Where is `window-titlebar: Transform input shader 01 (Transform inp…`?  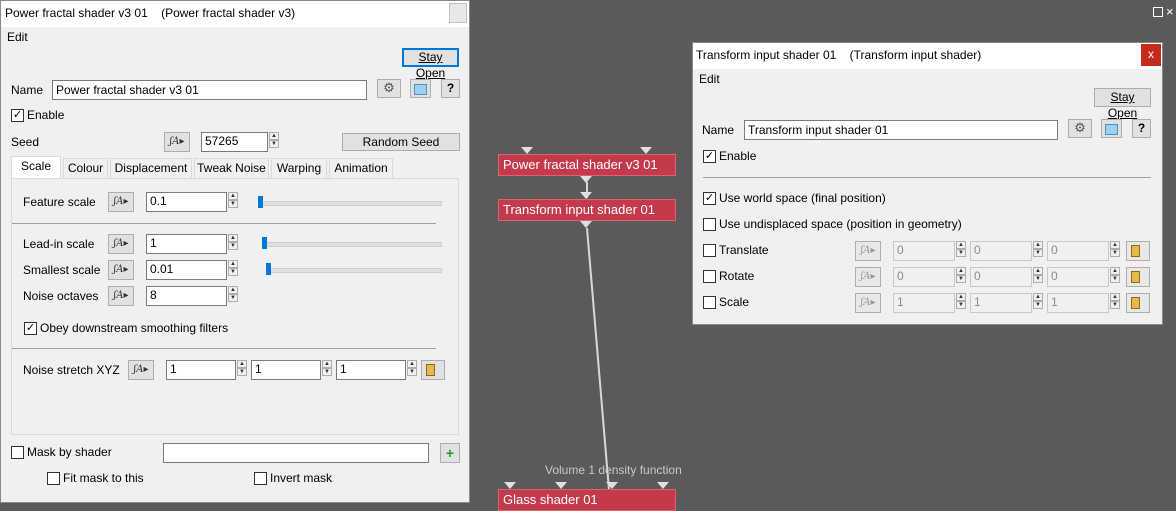
window-titlebar: Transform input shader 01 (Transform inp… is located at coordinates (927, 56).